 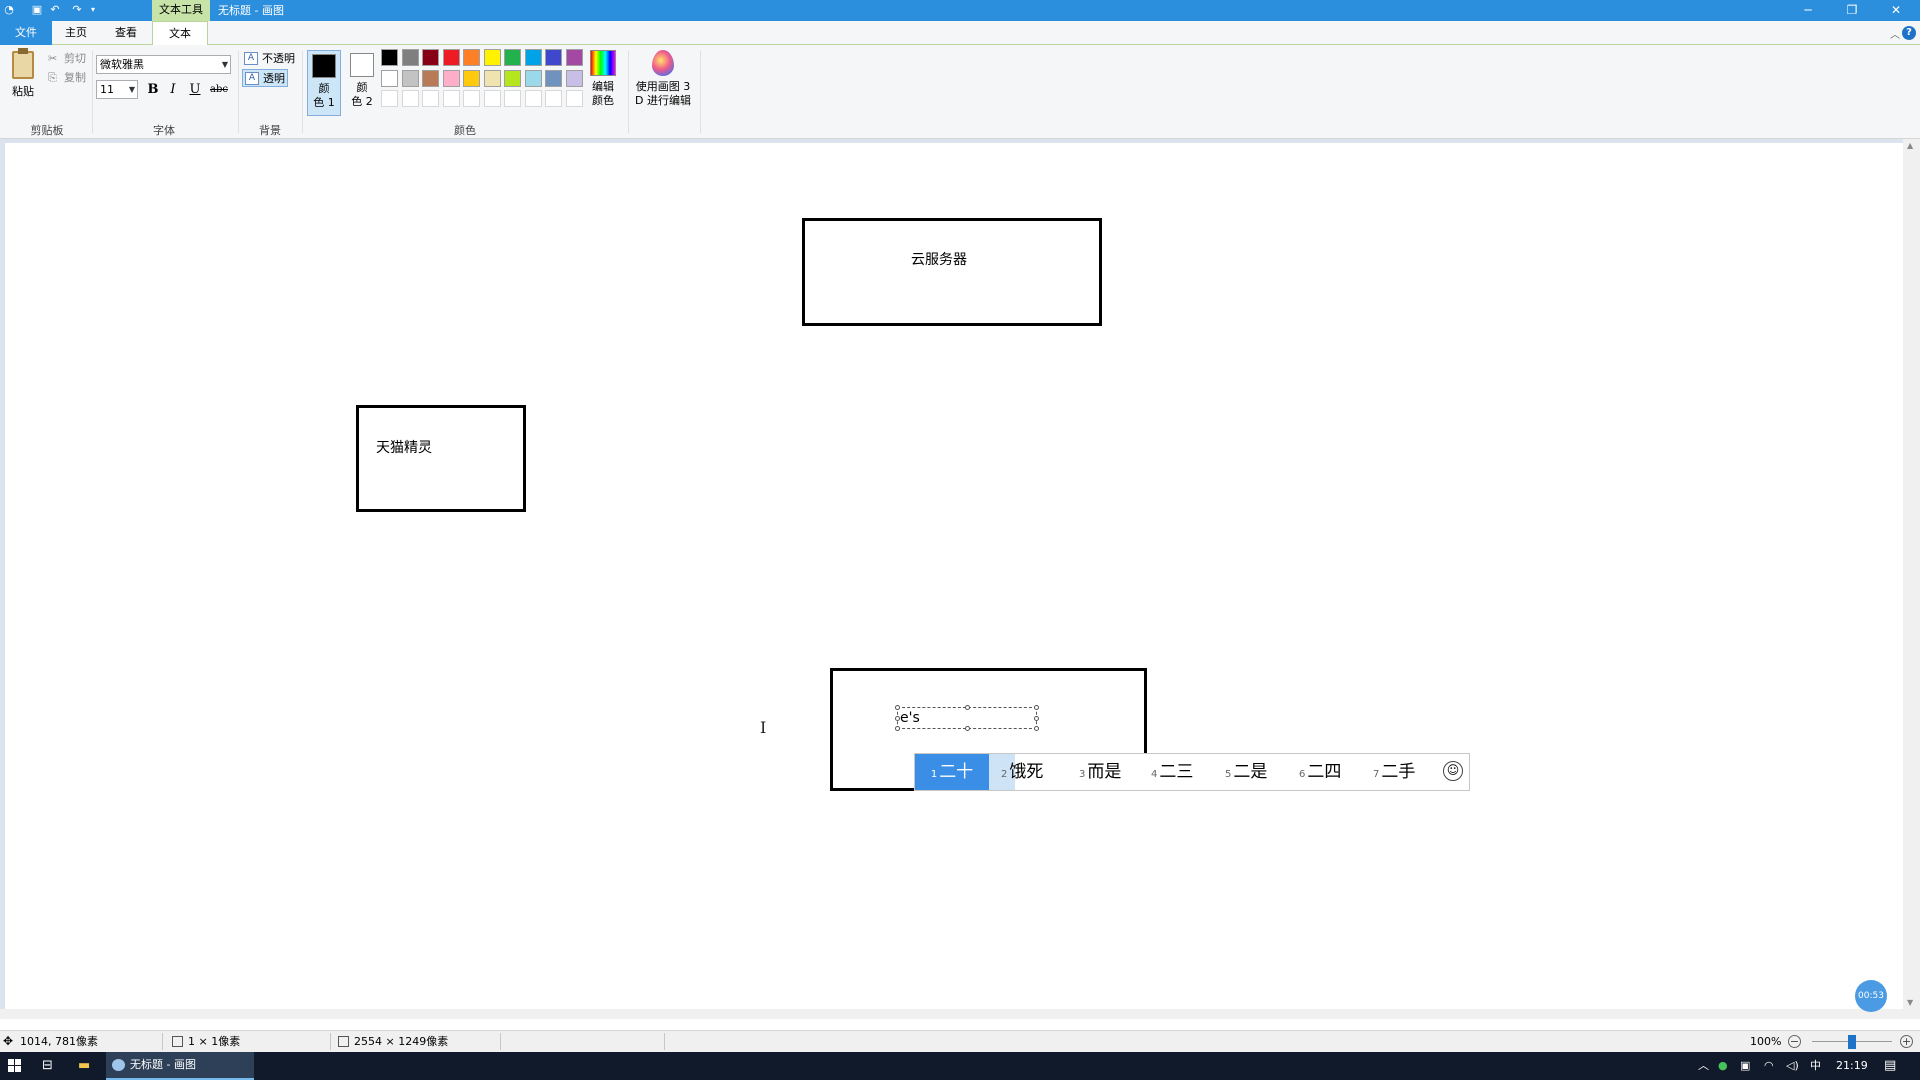 What do you see at coordinates (8, 1041) in the screenshot?
I see `move-cursor-icon: ✥` at bounding box center [8, 1041].